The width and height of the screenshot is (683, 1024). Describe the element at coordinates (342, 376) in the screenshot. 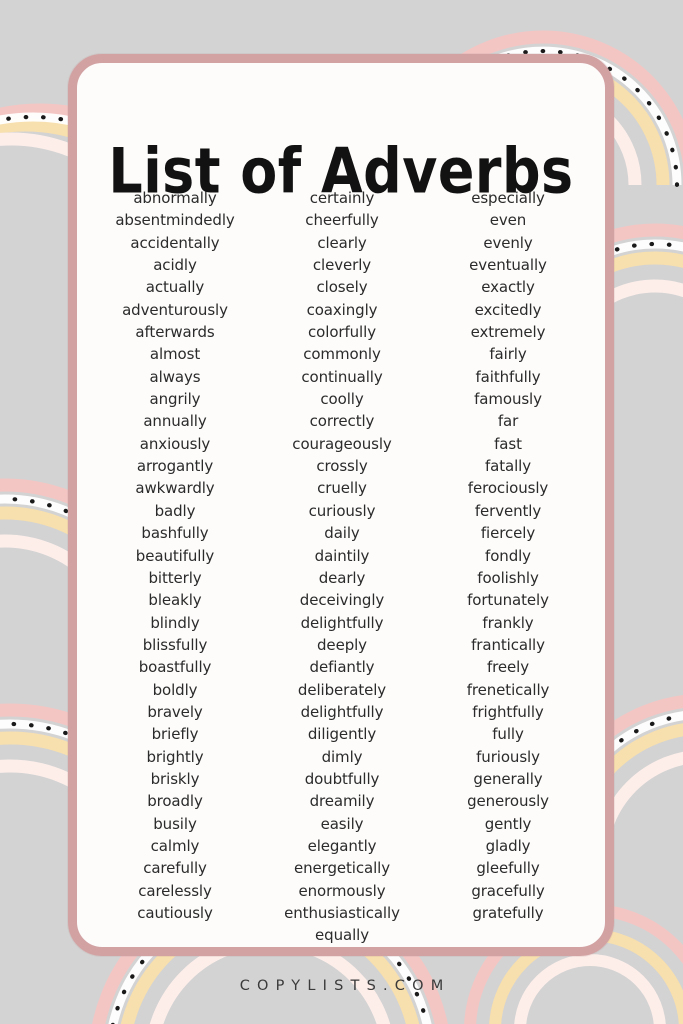

I see `adverb-item: continually` at that location.